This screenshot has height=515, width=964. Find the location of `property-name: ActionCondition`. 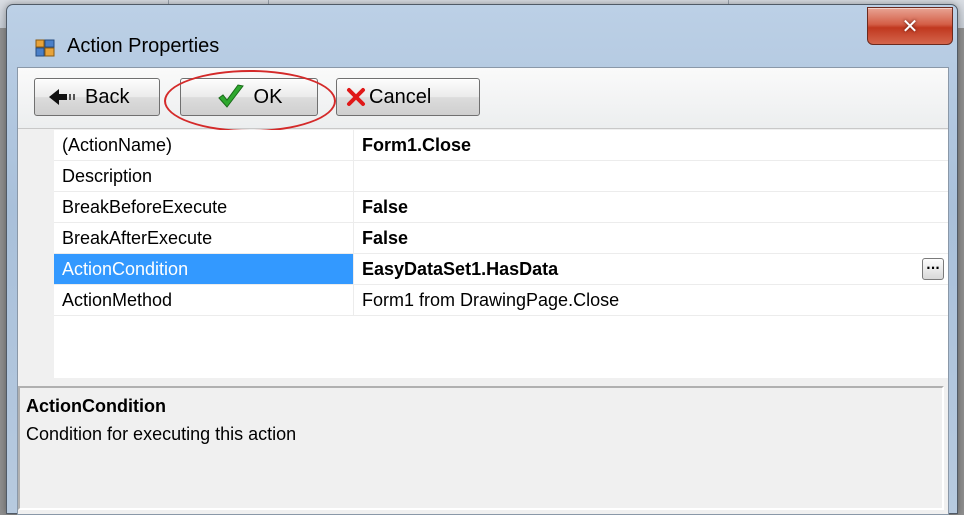

property-name: ActionCondition is located at coordinates (204, 269).